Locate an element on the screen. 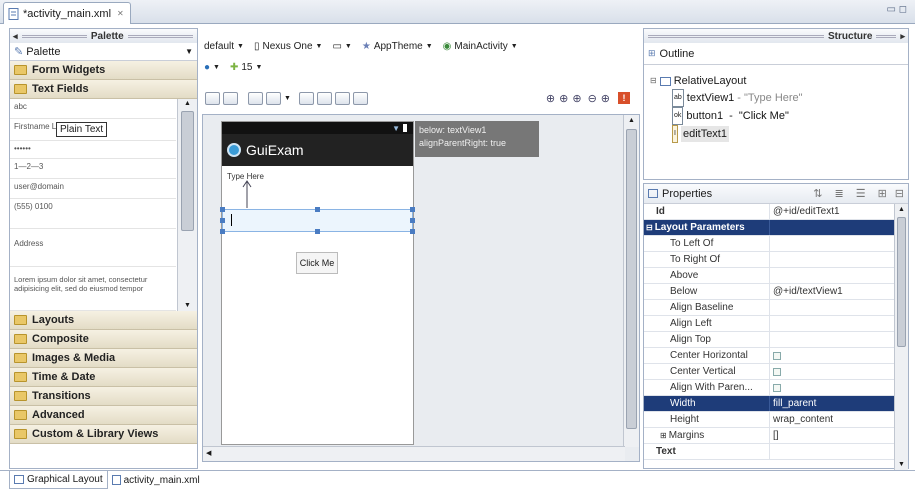 The height and width of the screenshot is (493, 915). editor-tab: *activity_main.xml ✕ is located at coordinates (67, 13).